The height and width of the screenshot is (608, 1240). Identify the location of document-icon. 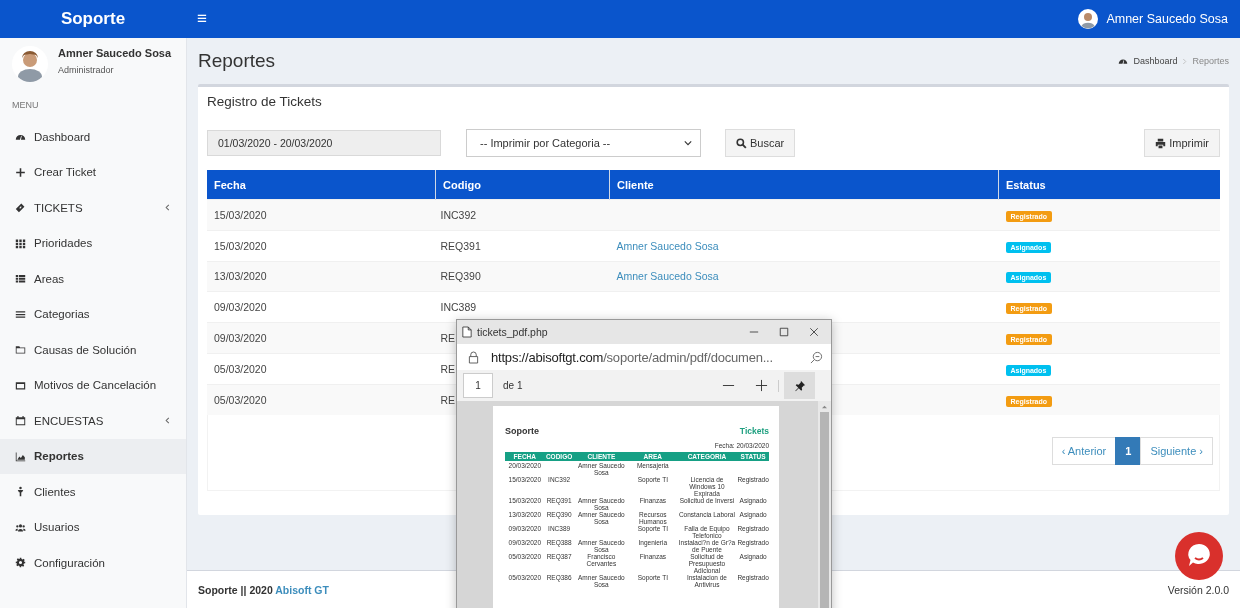
(467, 332).